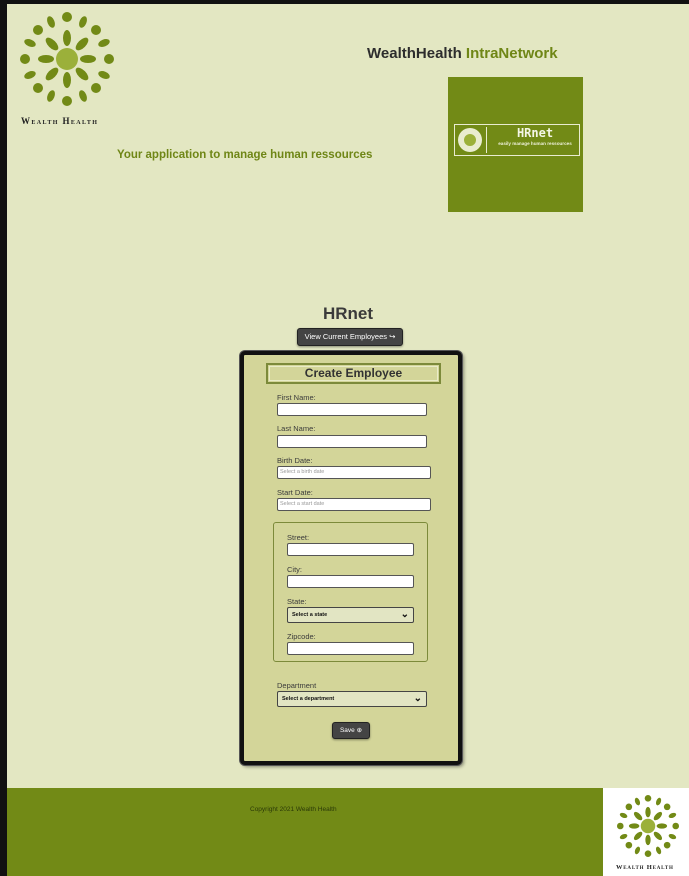 The image size is (689, 876). I want to click on birth-date-label: Birth Date:, so click(295, 460).